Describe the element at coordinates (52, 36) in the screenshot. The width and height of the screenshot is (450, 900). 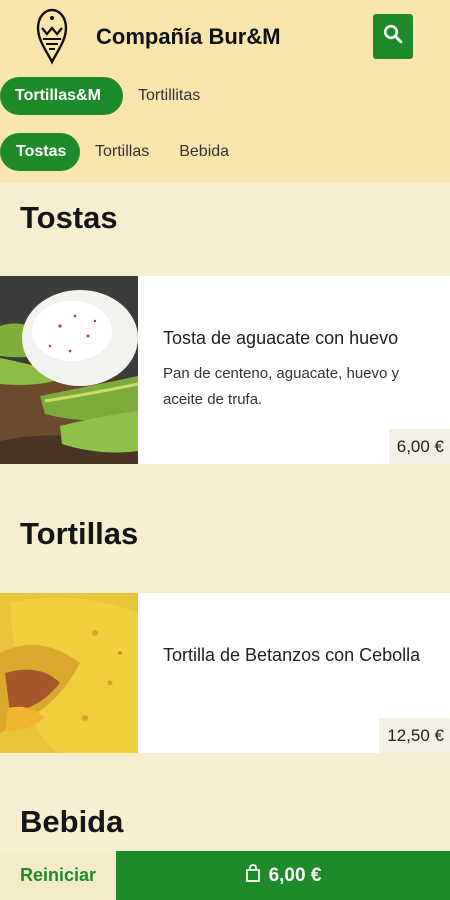
I see `eagle-logo-icon` at that location.